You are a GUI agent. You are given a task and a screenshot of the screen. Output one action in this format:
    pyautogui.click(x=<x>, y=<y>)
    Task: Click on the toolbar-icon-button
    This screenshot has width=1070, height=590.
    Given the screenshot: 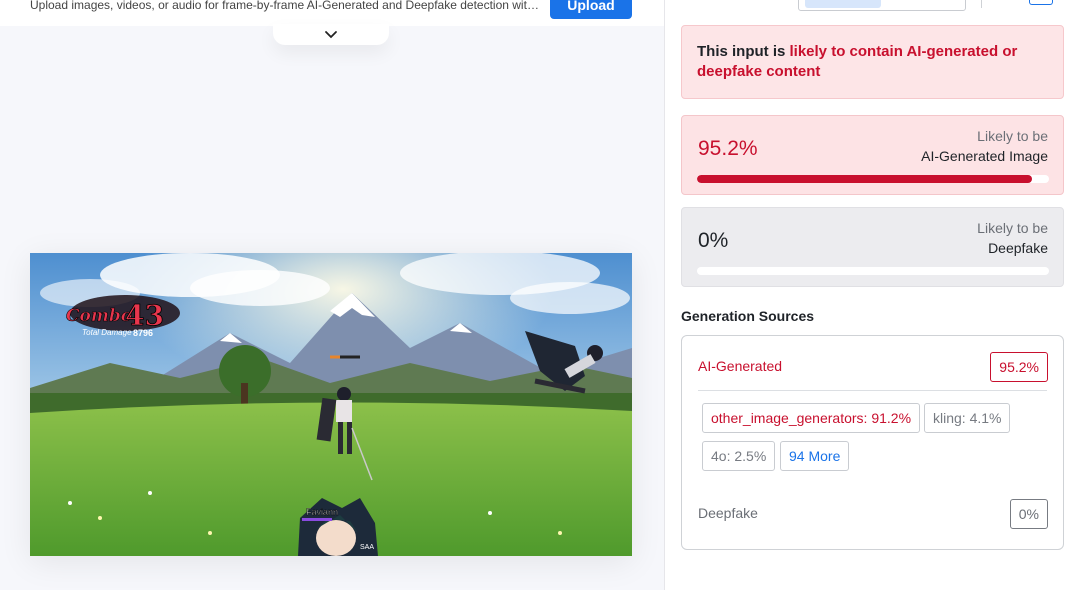 What is the action you would take?
    pyautogui.click(x=1041, y=2)
    